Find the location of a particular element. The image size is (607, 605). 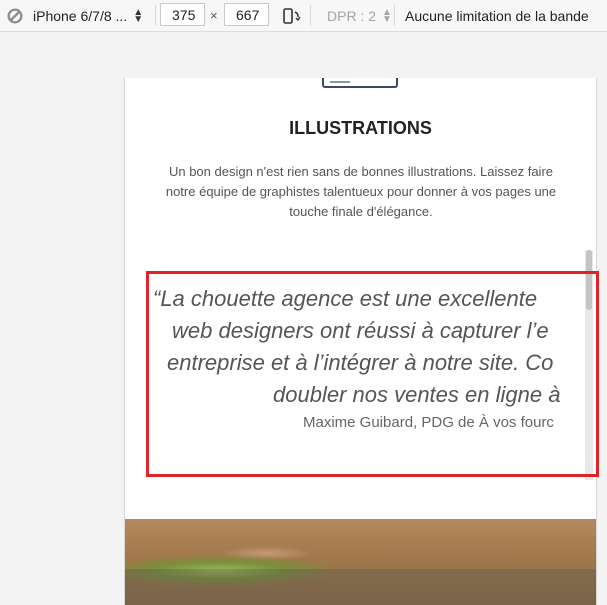

throttle-select: Aucune limitation de la bande is located at coordinates (497, 15).